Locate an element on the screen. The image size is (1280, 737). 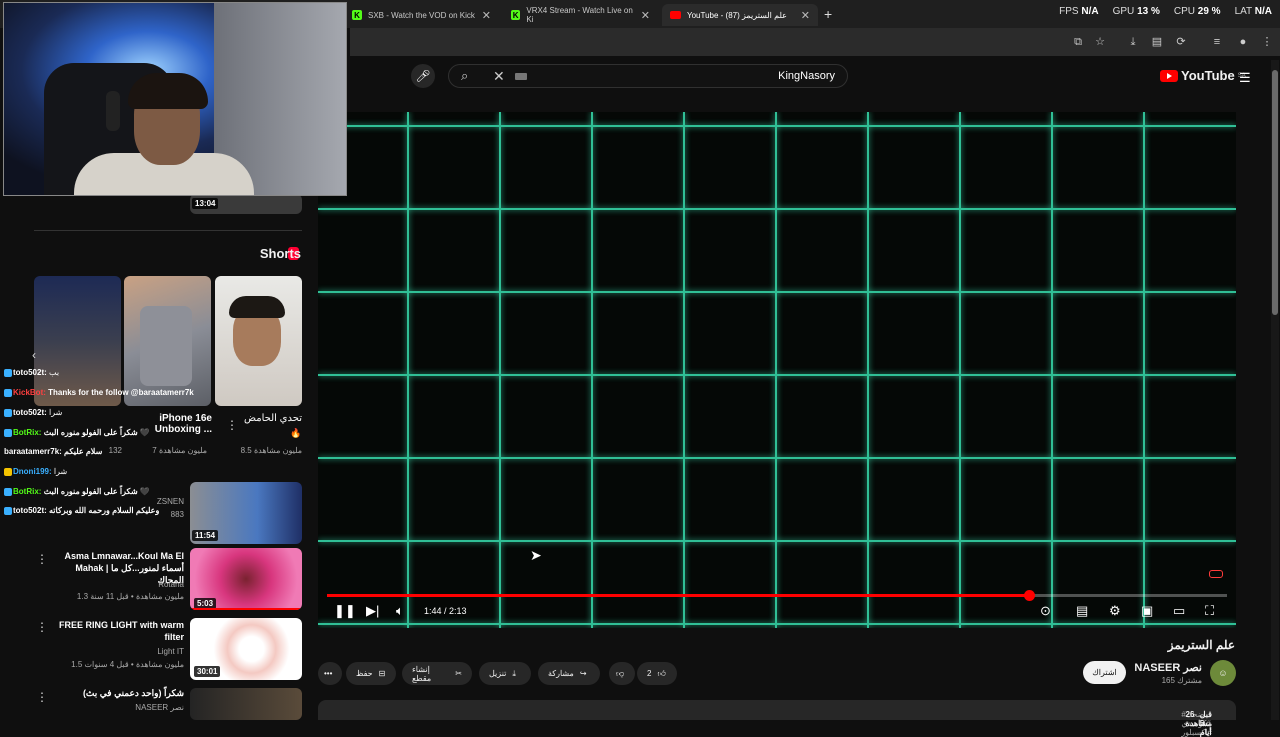
video-thumbnail: 13:04 is located at coordinates (246, 204).